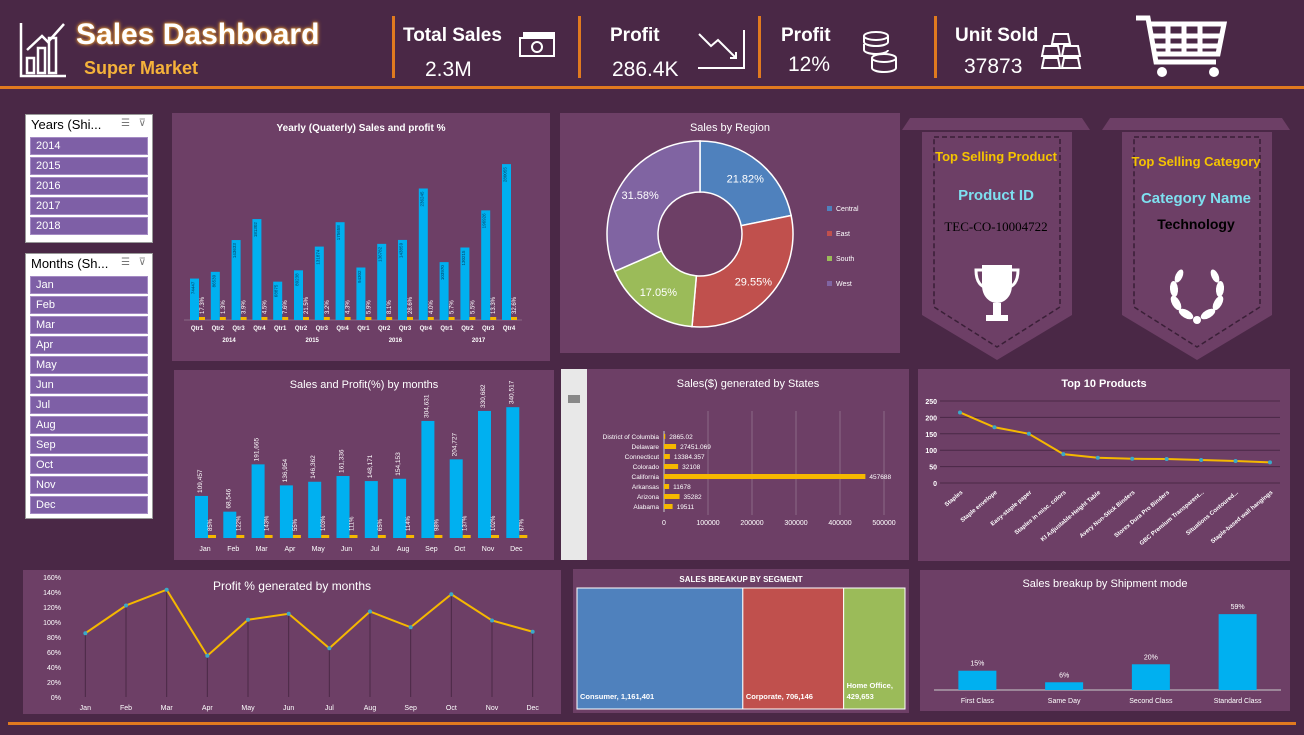  I want to click on kpi-profit-pct-value: 12%, so click(809, 64).